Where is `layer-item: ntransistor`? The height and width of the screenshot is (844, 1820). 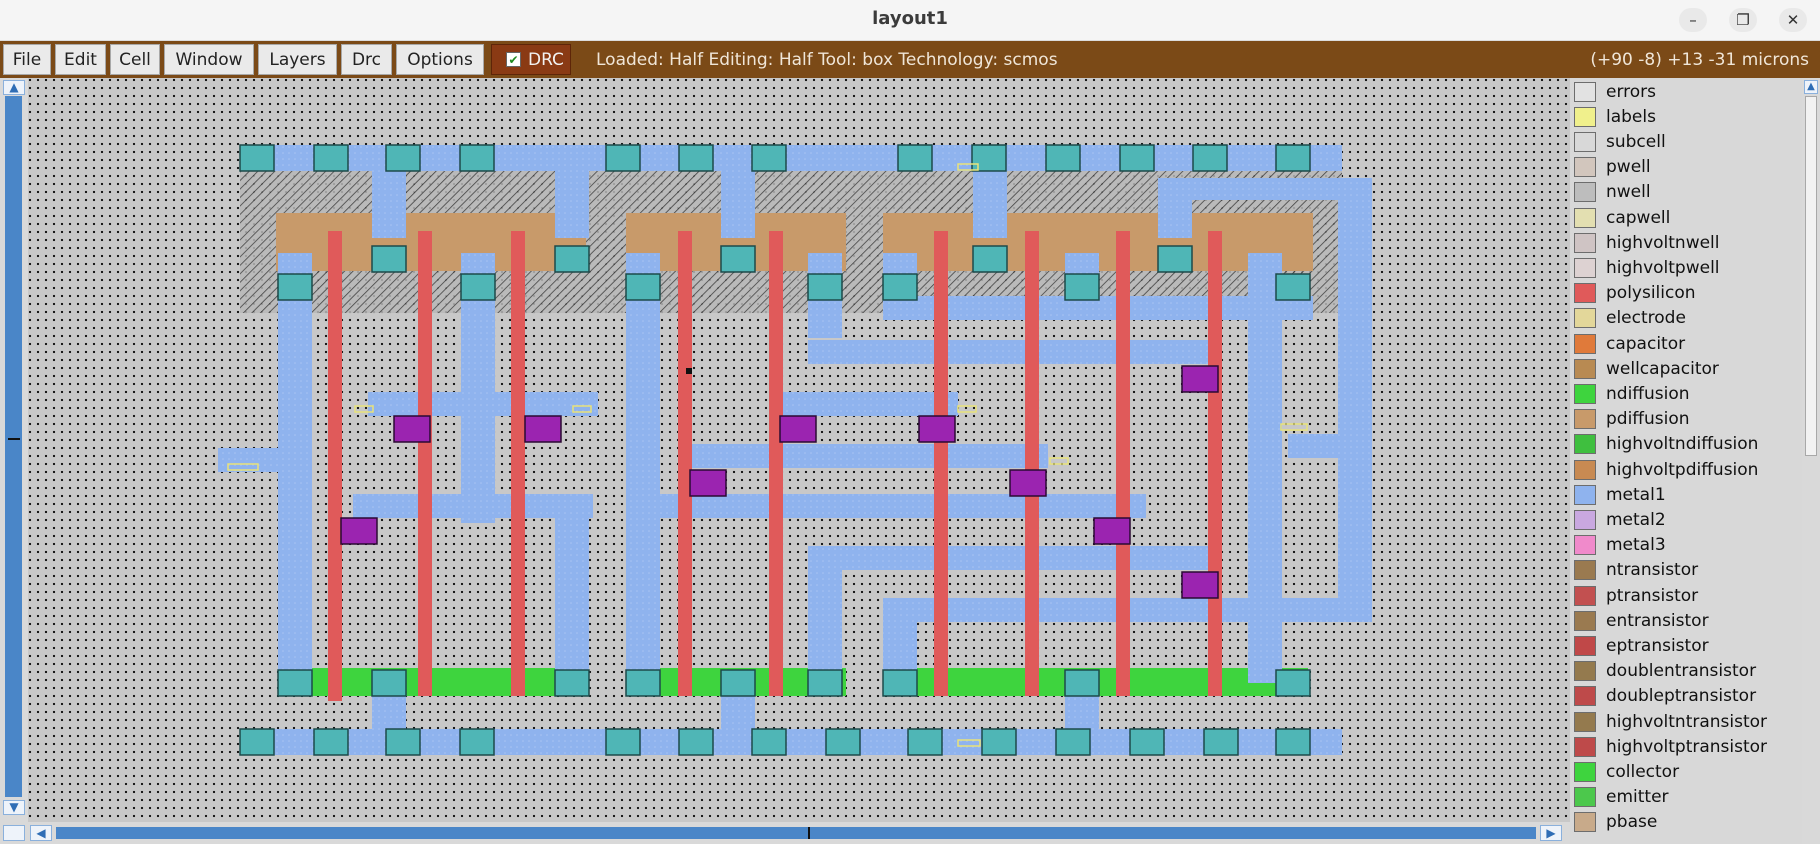
layer-item: ntransistor is located at coordinates (1688, 570).